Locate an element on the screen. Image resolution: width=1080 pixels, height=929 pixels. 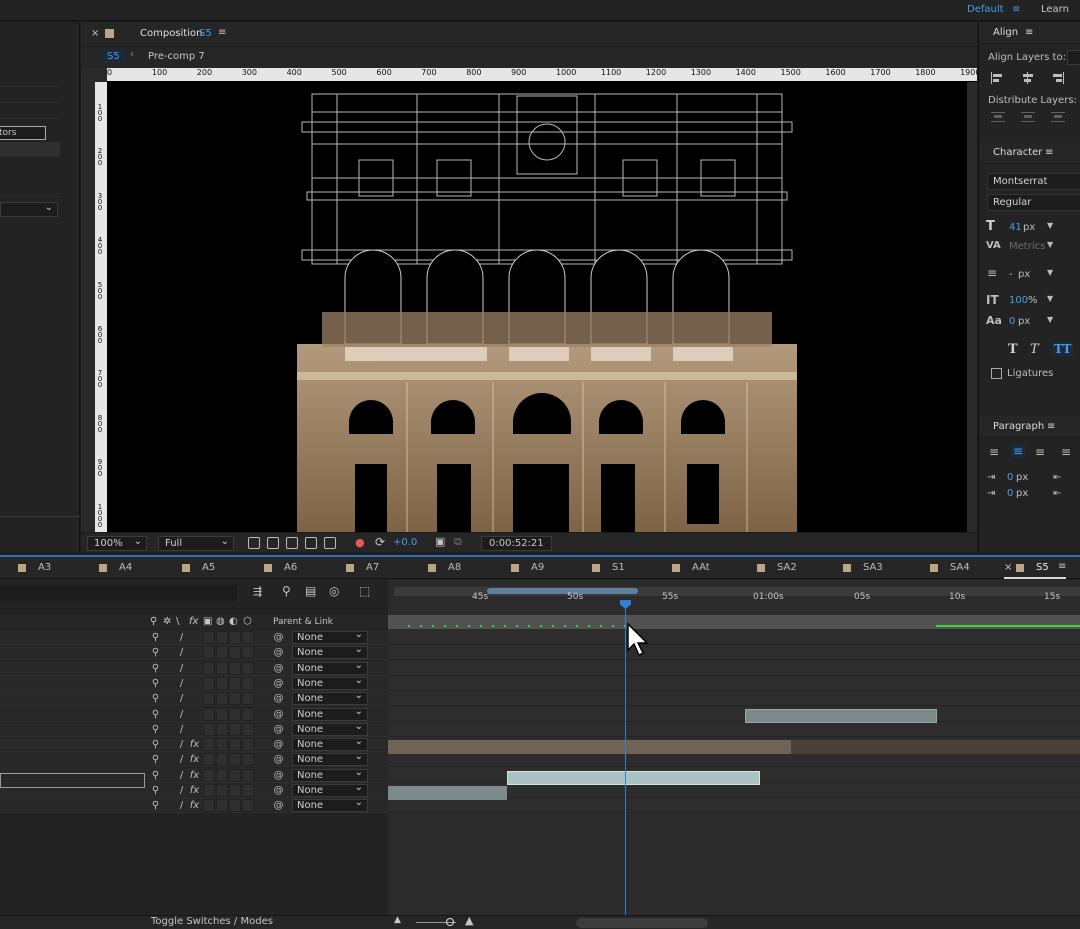
project-dropdown: ⌄ is located at coordinates (29, 209).